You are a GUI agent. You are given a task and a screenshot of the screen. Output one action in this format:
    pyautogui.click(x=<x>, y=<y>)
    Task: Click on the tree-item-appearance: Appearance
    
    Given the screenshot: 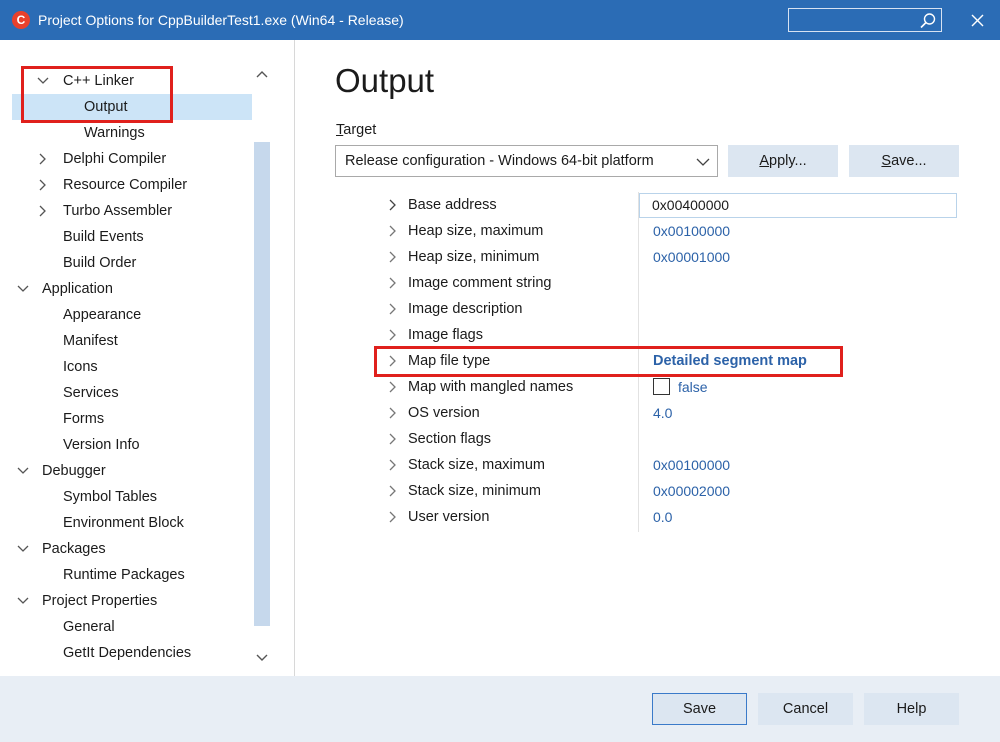 What is the action you would take?
    pyautogui.click(x=125, y=315)
    